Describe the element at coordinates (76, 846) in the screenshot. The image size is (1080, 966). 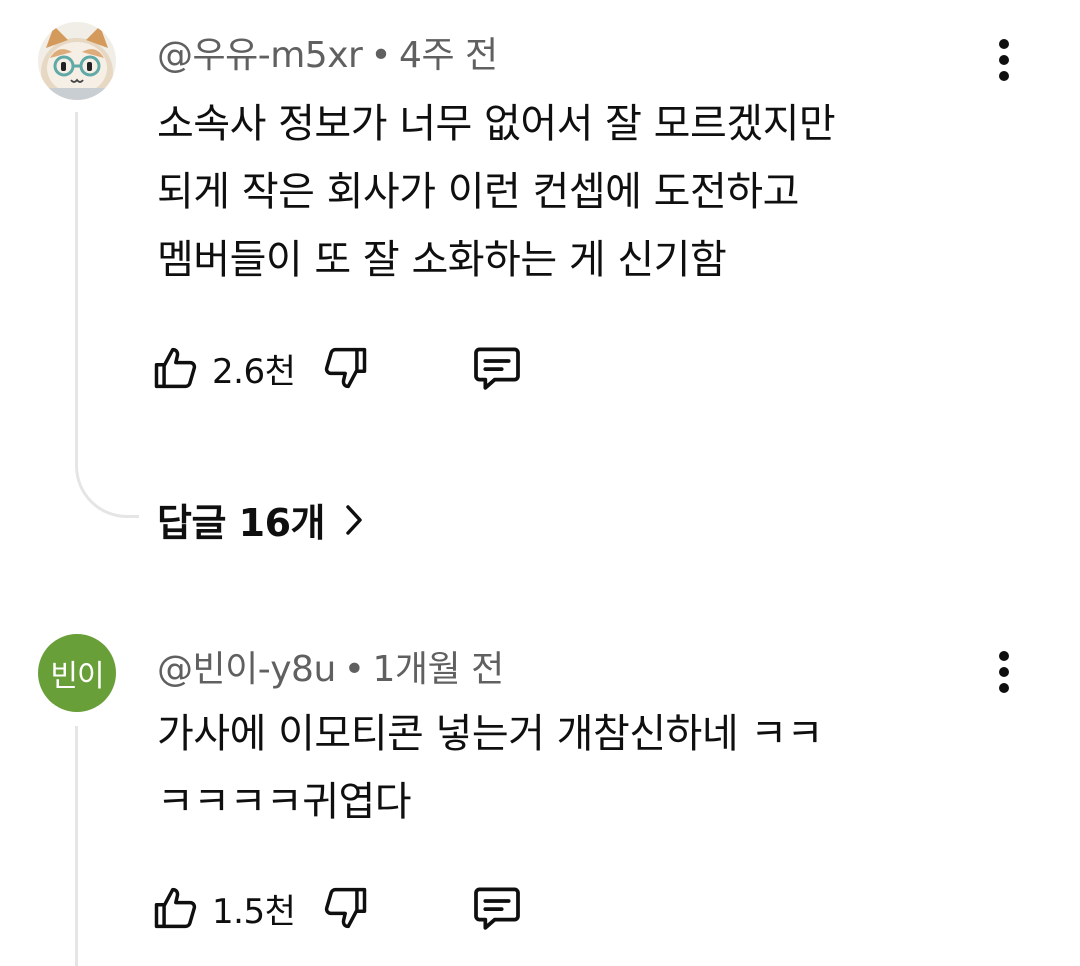
I see `thread-line` at that location.